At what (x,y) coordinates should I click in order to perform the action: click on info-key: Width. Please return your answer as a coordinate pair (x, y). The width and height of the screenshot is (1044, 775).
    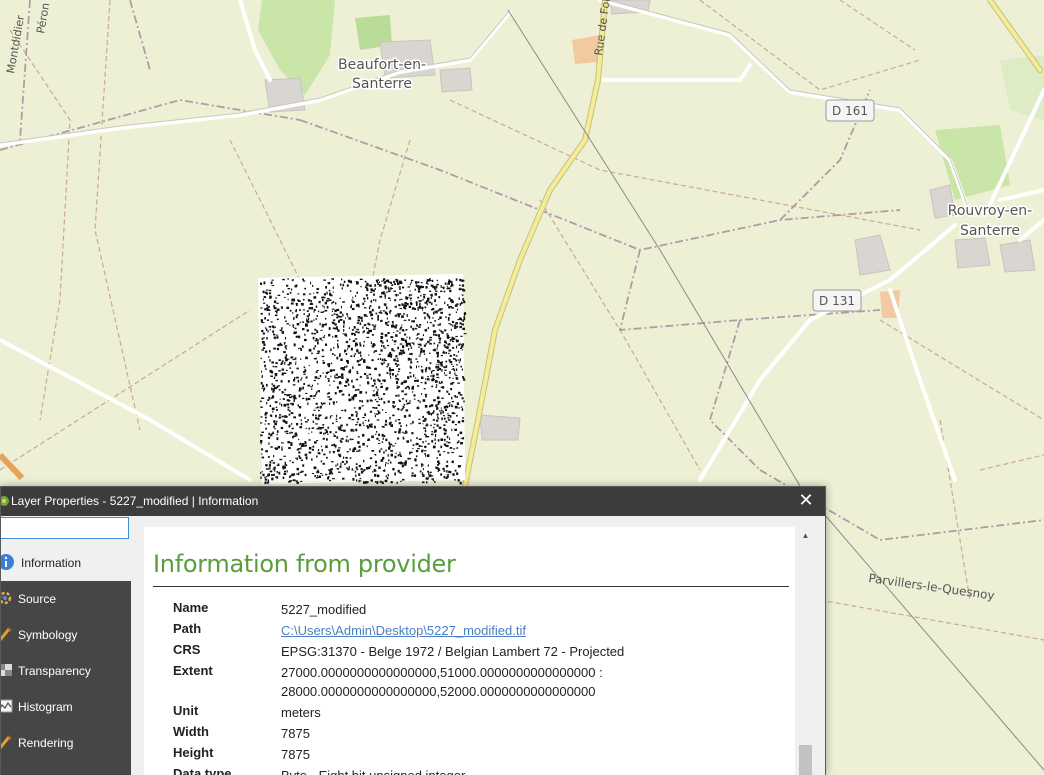
    Looking at the image, I should click on (191, 731).